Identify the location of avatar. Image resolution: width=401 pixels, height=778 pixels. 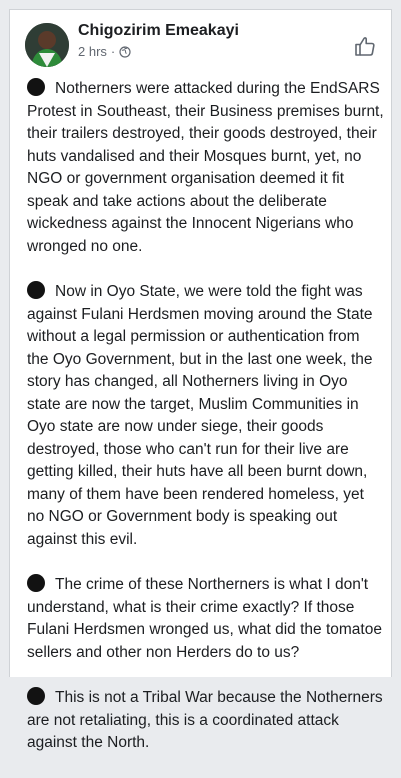
(47, 45).